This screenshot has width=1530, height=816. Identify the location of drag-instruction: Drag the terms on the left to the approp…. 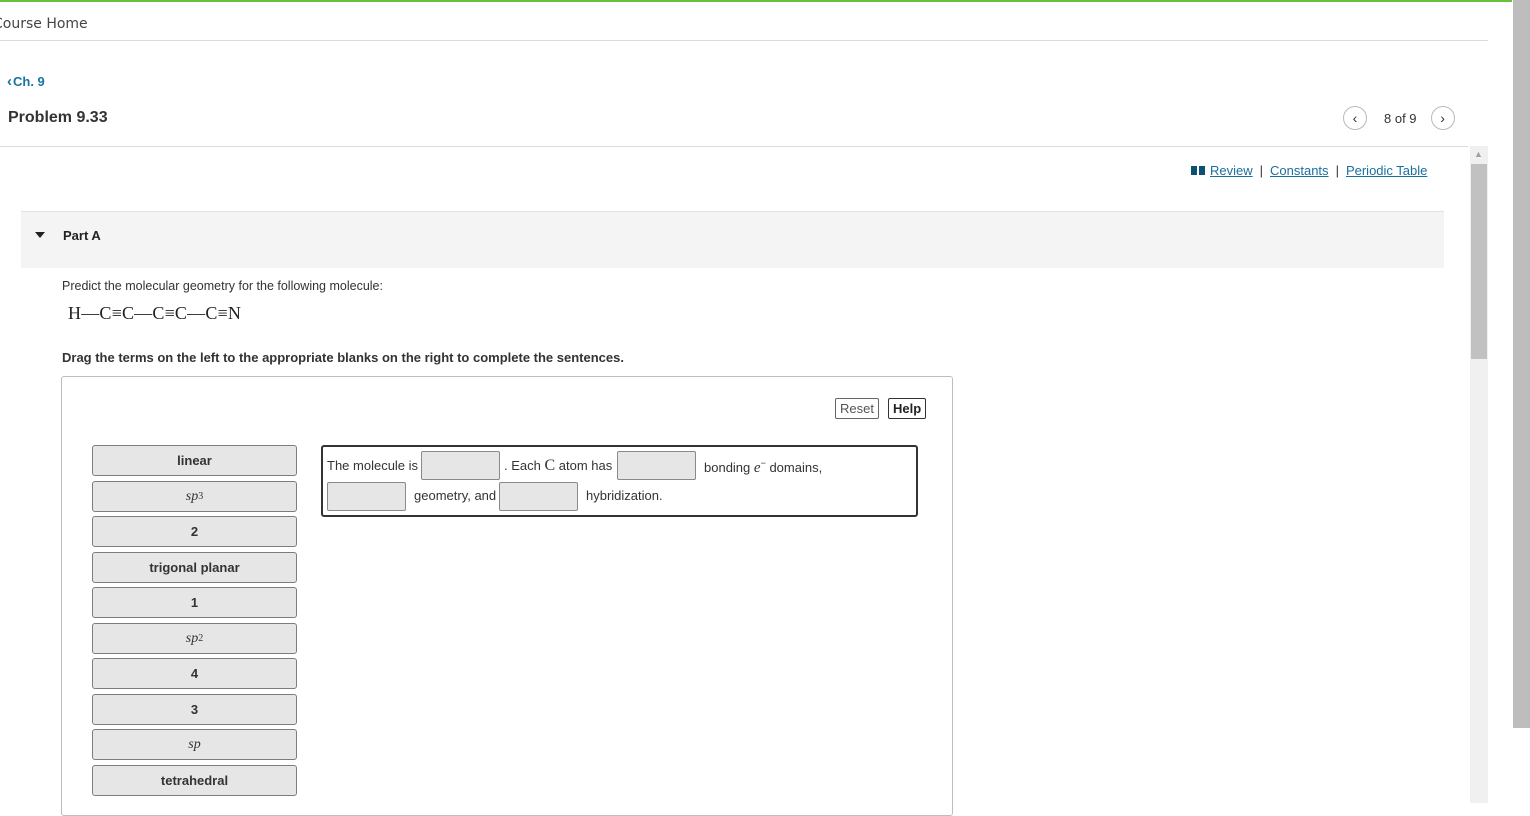
(343, 357).